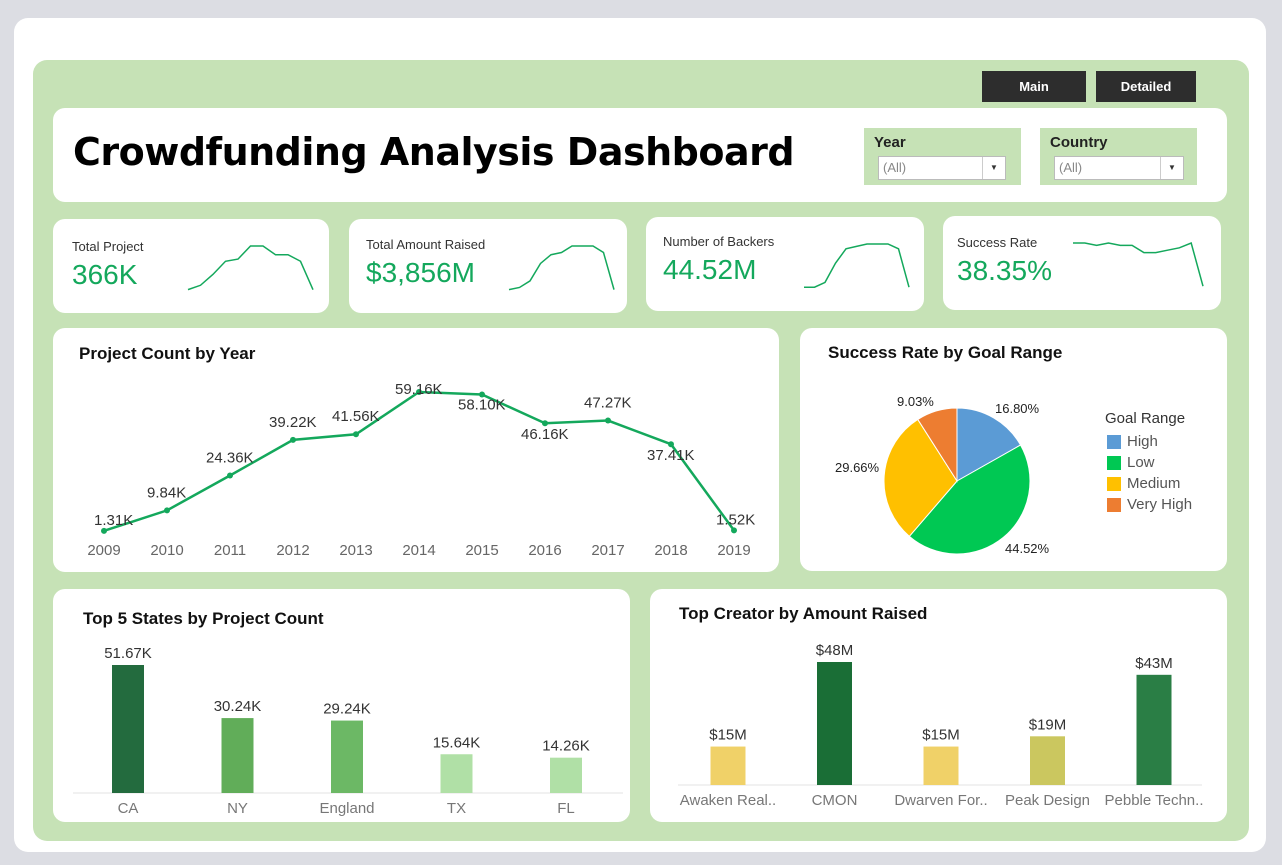  I want to click on kpi-card-total-project: Total Project 366K, so click(191, 266).